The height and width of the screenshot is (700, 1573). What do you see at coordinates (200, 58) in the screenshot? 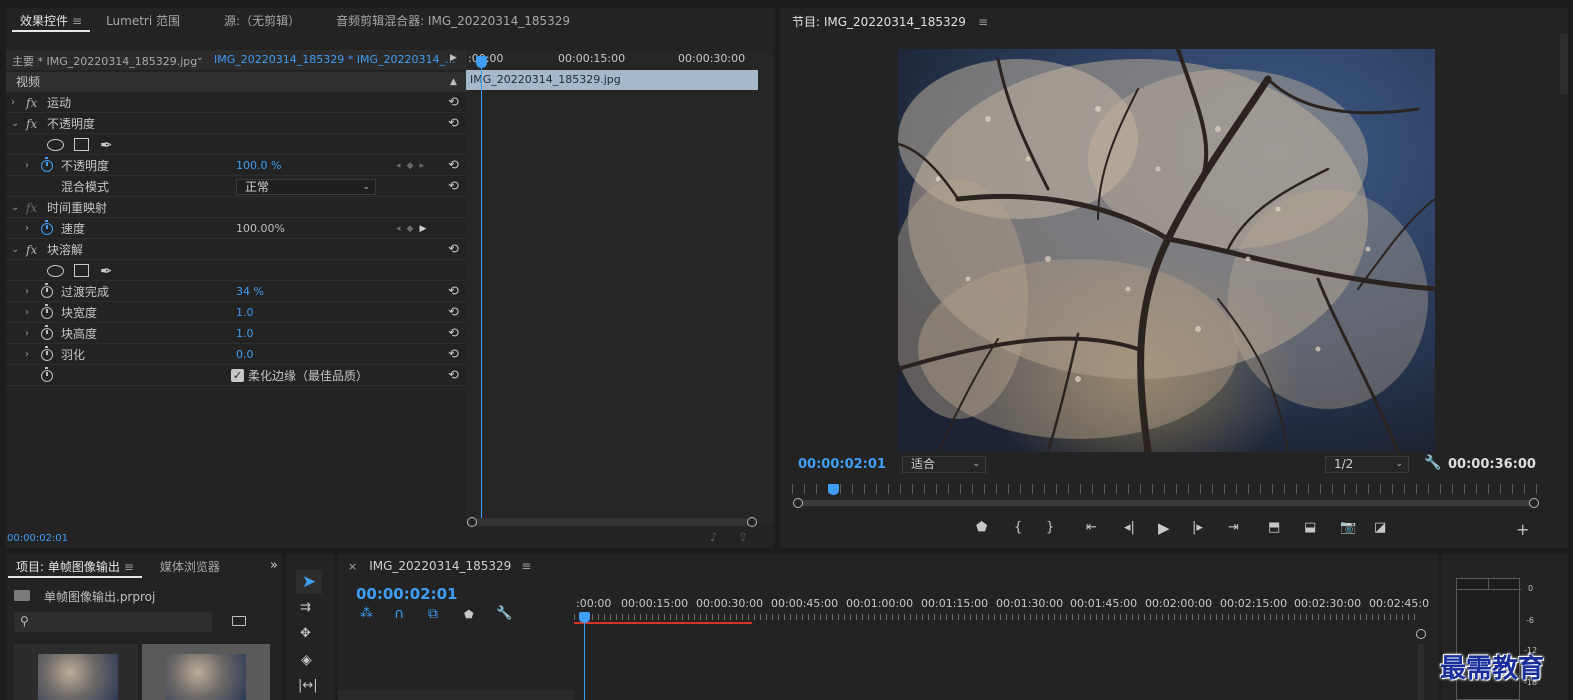
I see `chevron-down-icon: ⌄` at bounding box center [200, 58].